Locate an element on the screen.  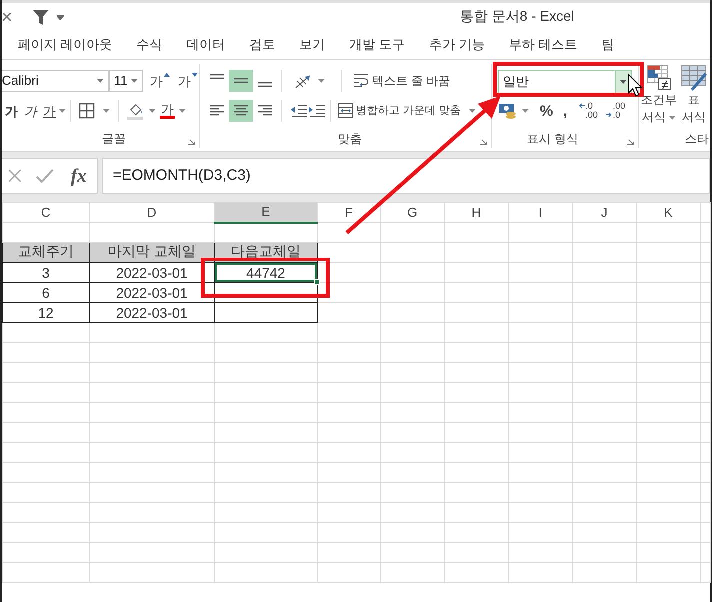
comma-button: , is located at coordinates (565, 111).